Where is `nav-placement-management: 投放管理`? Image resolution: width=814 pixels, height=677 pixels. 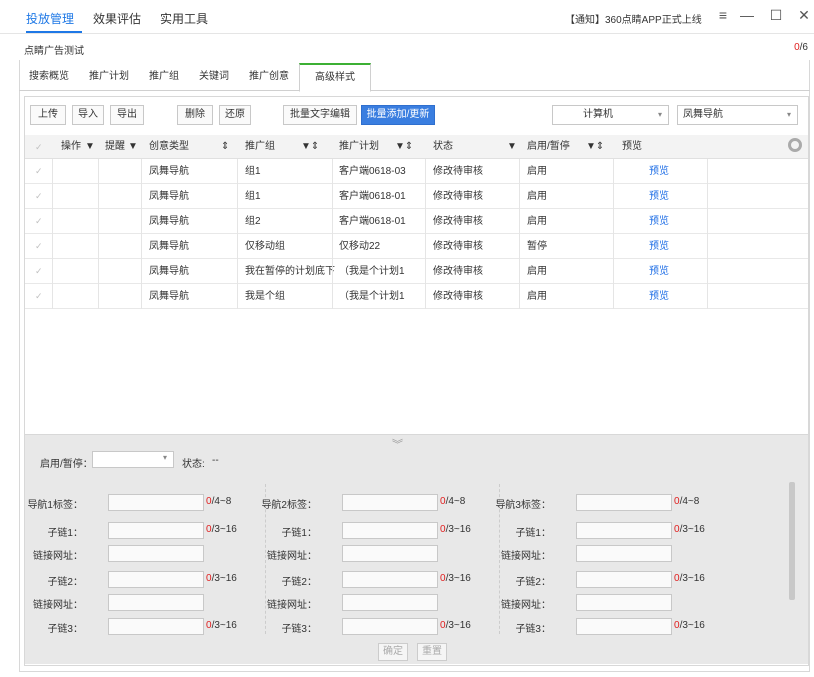
nav-placement-management: 投放管理 is located at coordinates (50, 18).